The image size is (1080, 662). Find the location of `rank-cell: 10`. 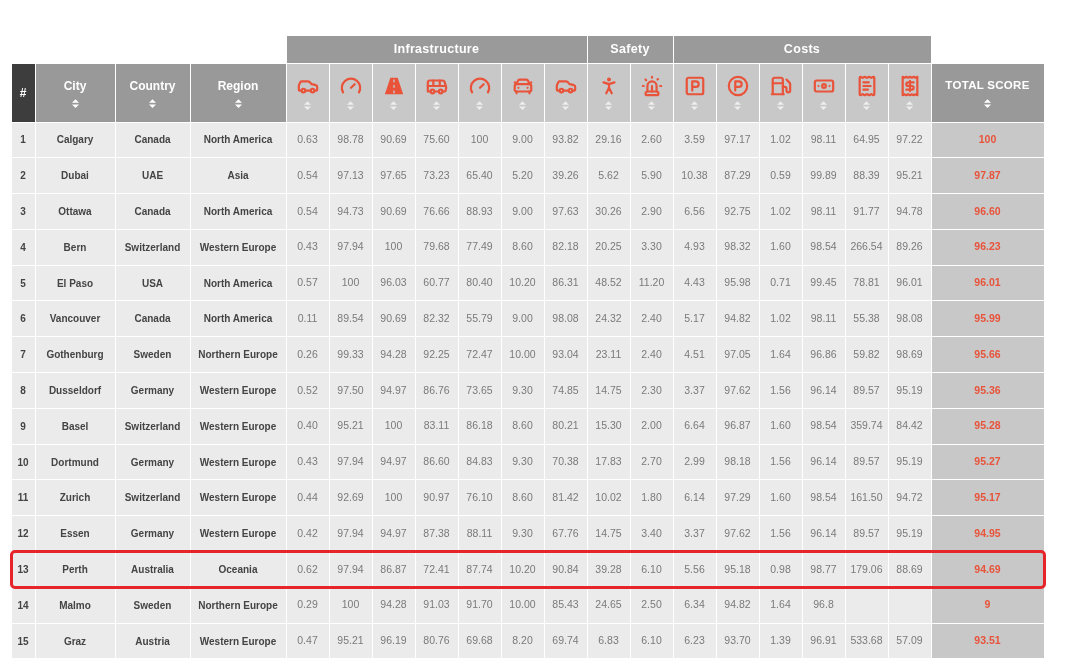

rank-cell: 10 is located at coordinates (23, 462).